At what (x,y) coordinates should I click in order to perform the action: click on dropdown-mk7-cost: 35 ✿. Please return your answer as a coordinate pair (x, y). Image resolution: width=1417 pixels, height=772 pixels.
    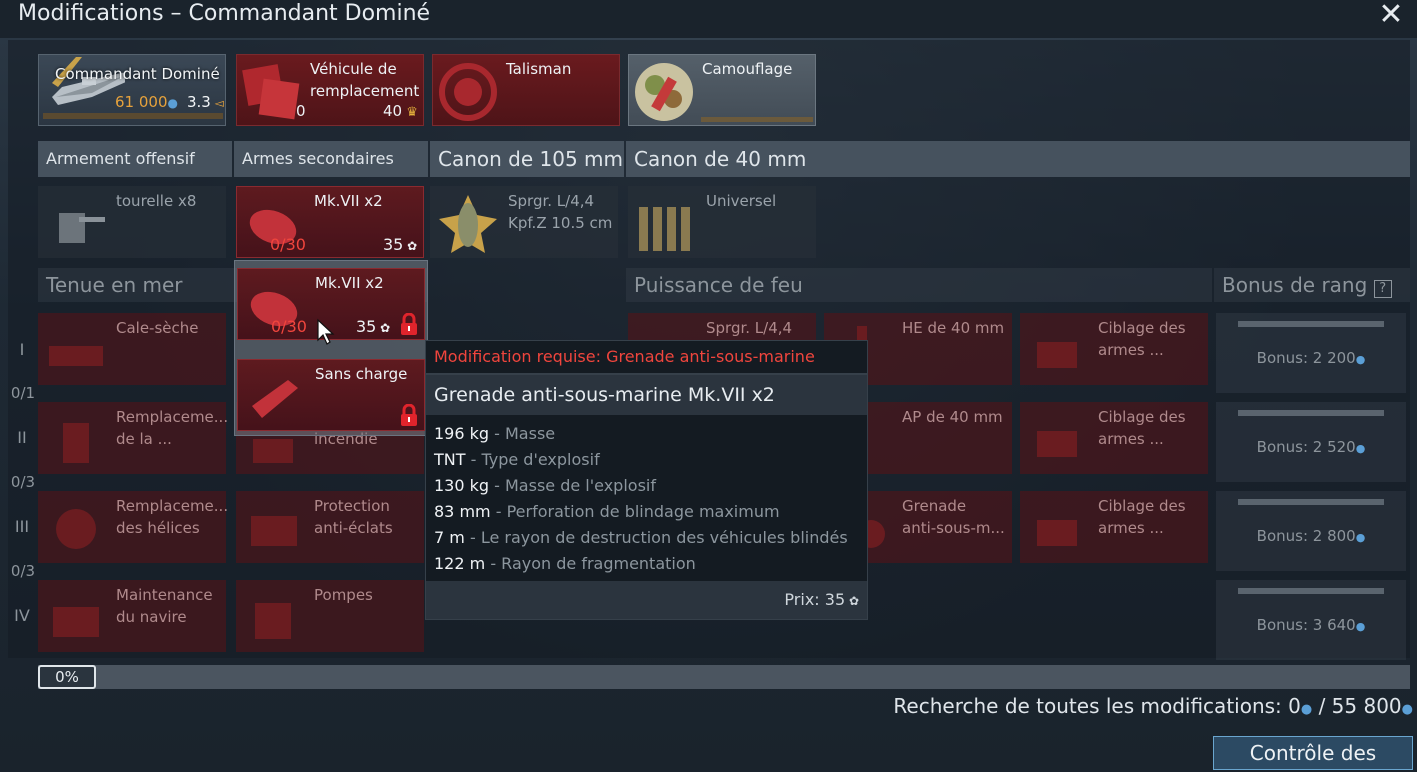
    Looking at the image, I should click on (373, 326).